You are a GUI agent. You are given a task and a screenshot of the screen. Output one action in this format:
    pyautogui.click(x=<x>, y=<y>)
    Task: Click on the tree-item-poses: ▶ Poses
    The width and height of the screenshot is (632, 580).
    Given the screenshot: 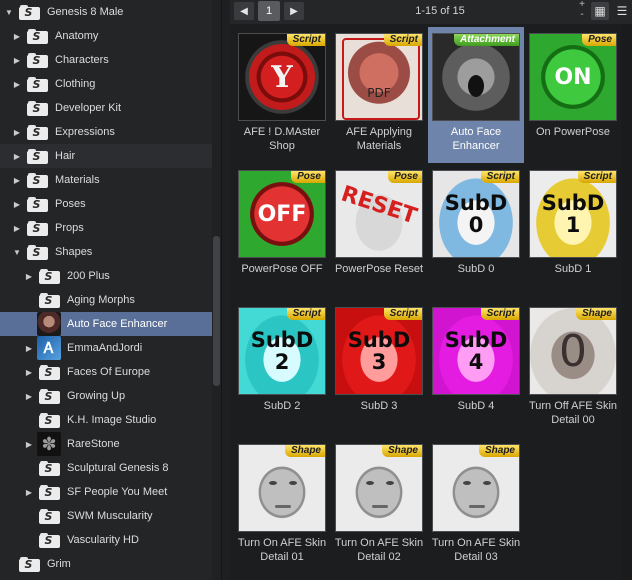 What is the action you would take?
    pyautogui.click(x=106, y=204)
    